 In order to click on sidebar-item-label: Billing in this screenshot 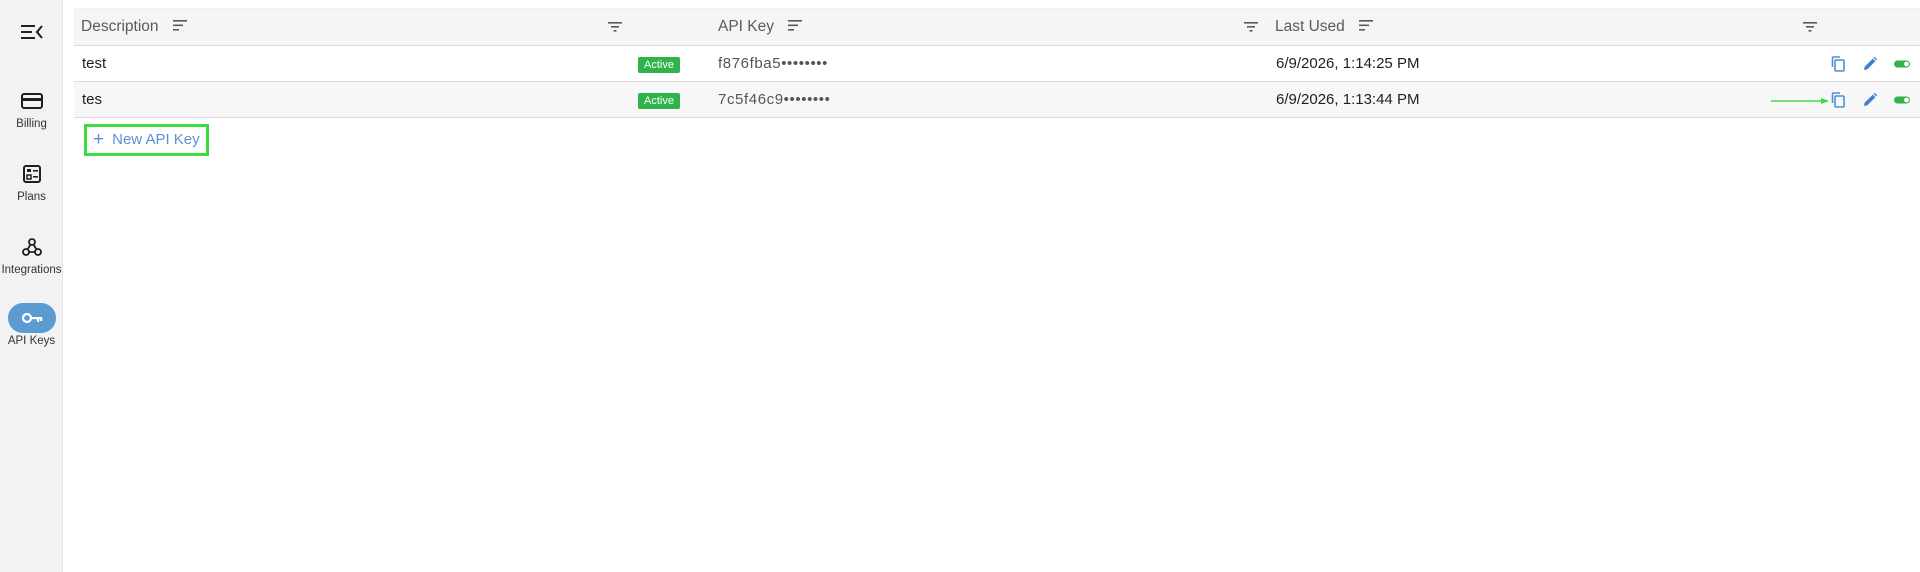, I will do `click(31, 124)`.